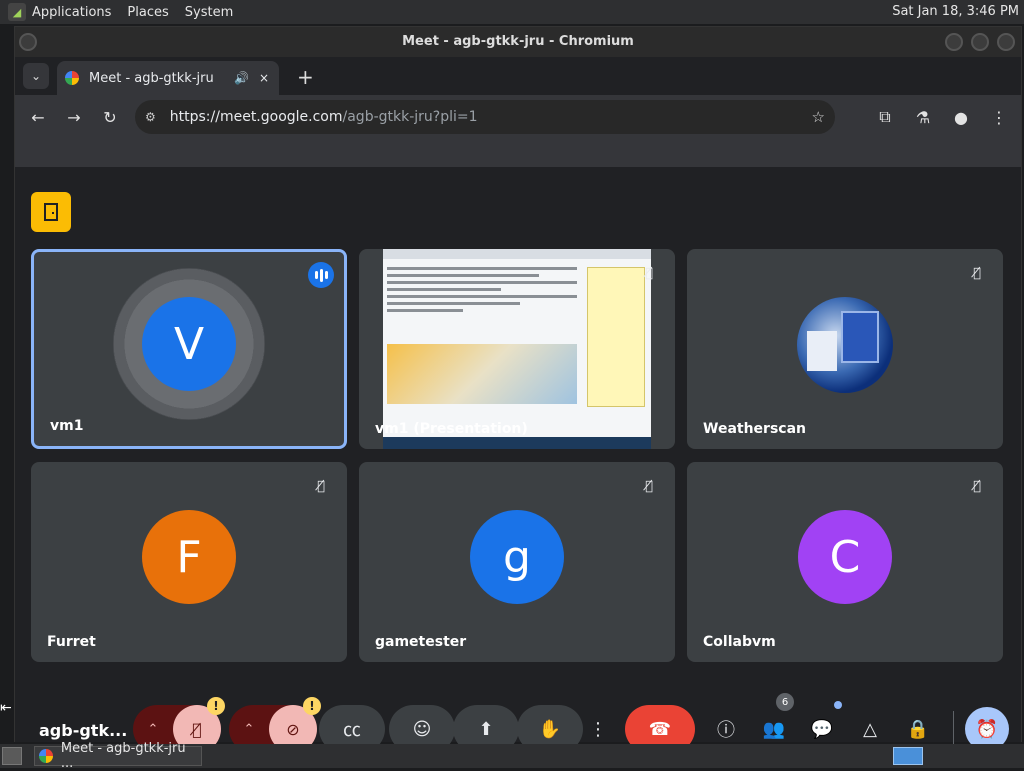  I want to click on forward-icon: →, so click(74, 117).